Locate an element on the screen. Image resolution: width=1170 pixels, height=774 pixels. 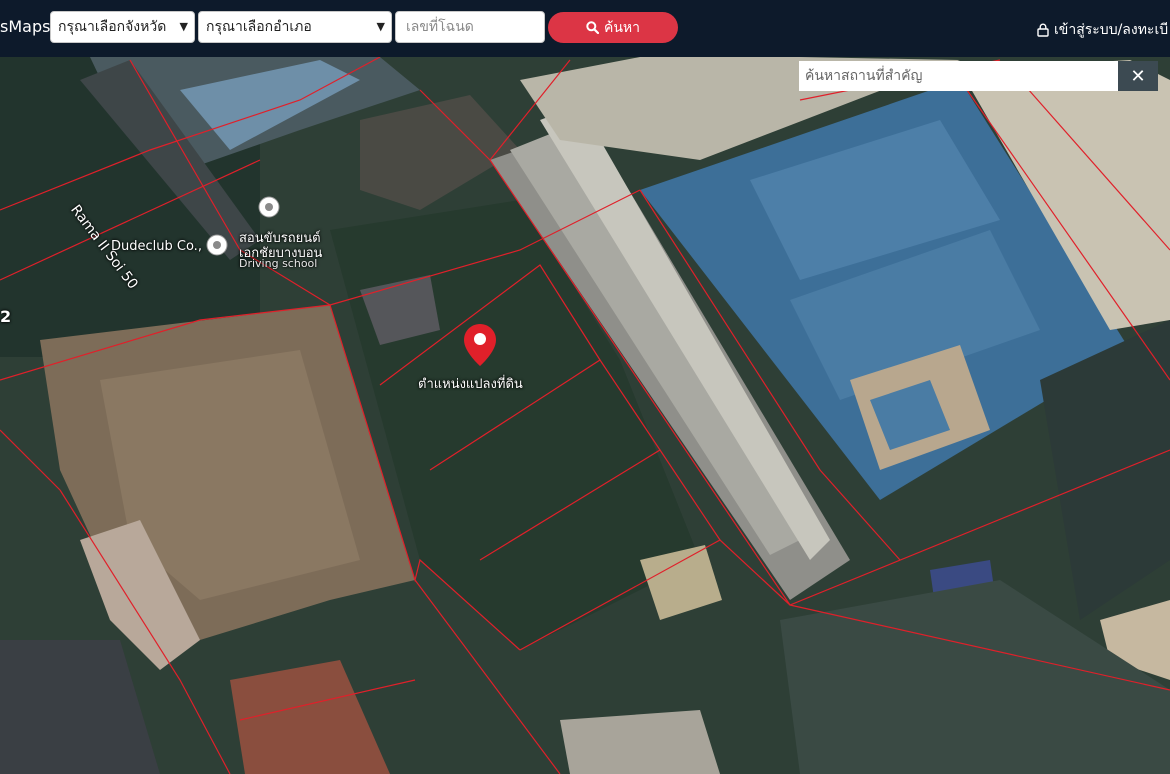
login-link: เข้าสู่ระบบ/ลงทะเบี is located at coordinates (1102, 30).